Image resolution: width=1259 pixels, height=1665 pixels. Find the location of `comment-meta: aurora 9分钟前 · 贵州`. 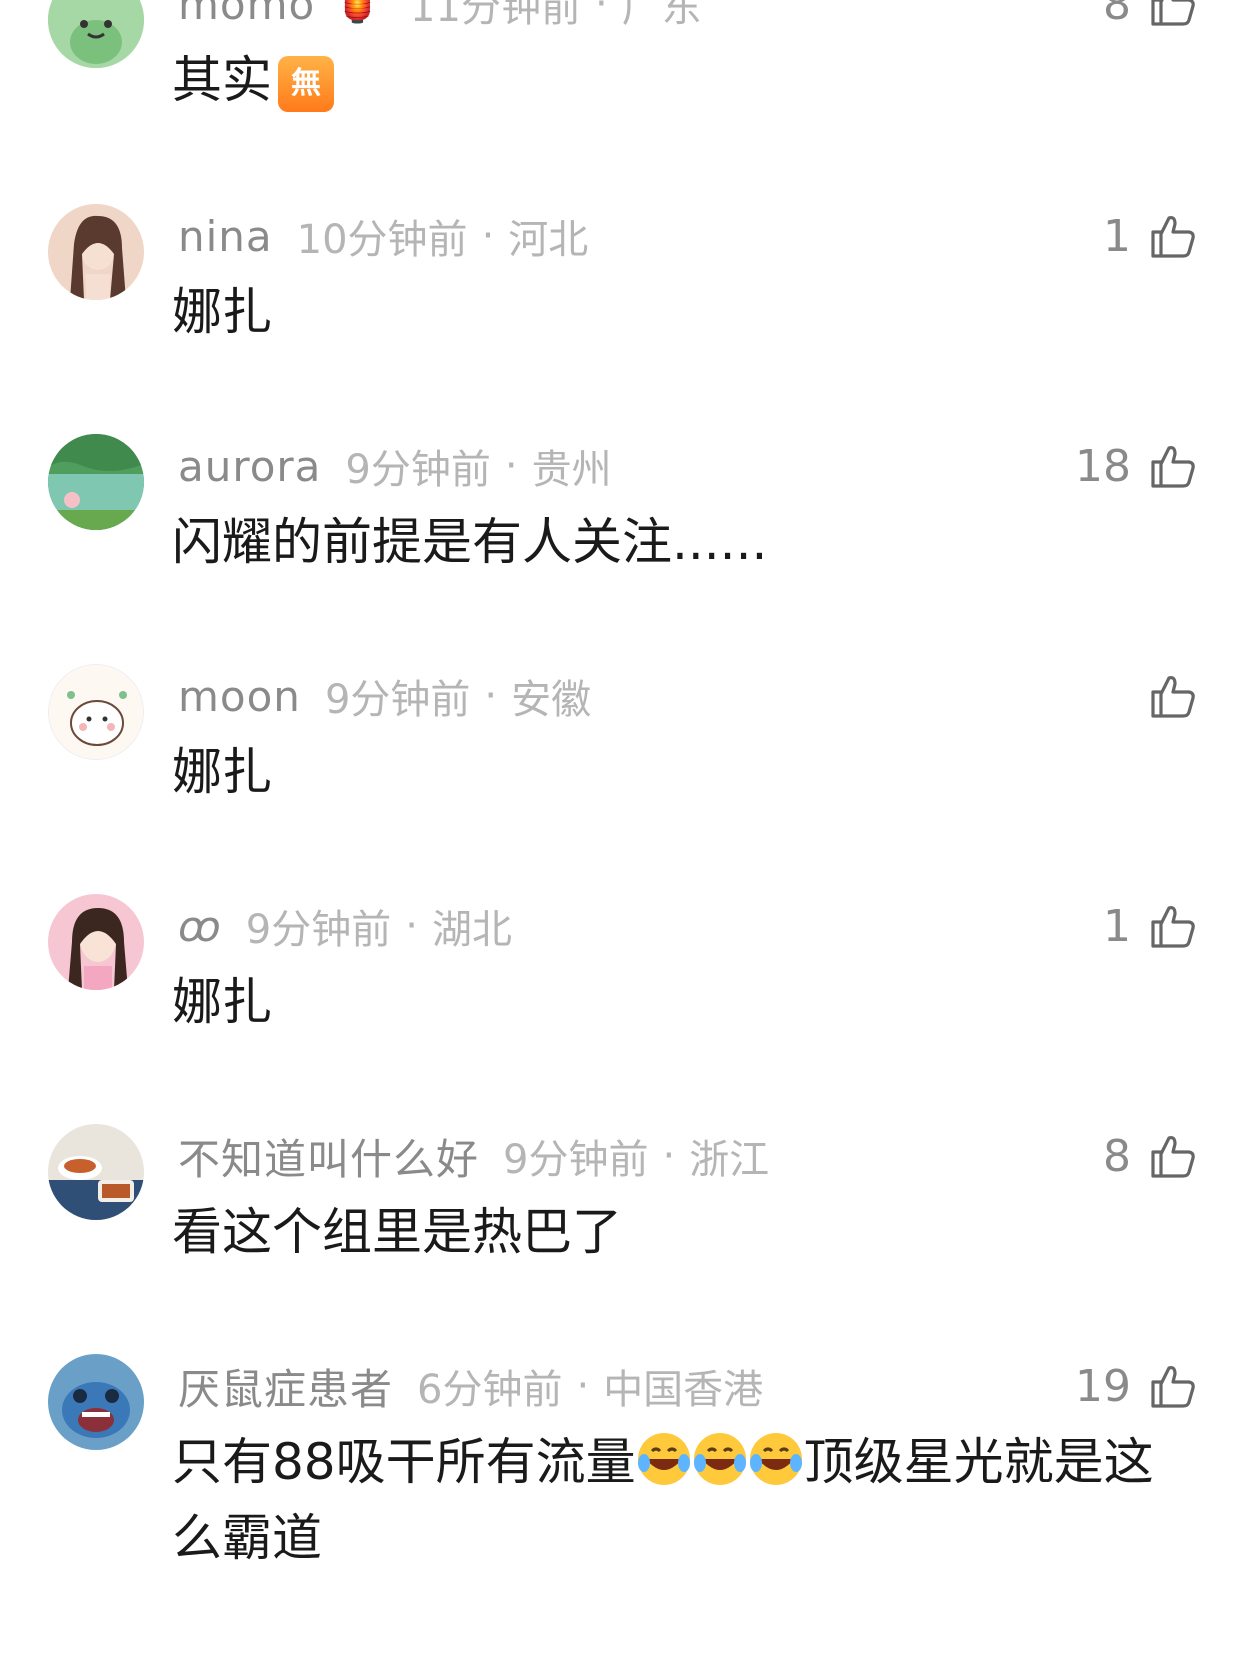

comment-meta: aurora 9分钟前 · 贵州 is located at coordinates (395, 466).